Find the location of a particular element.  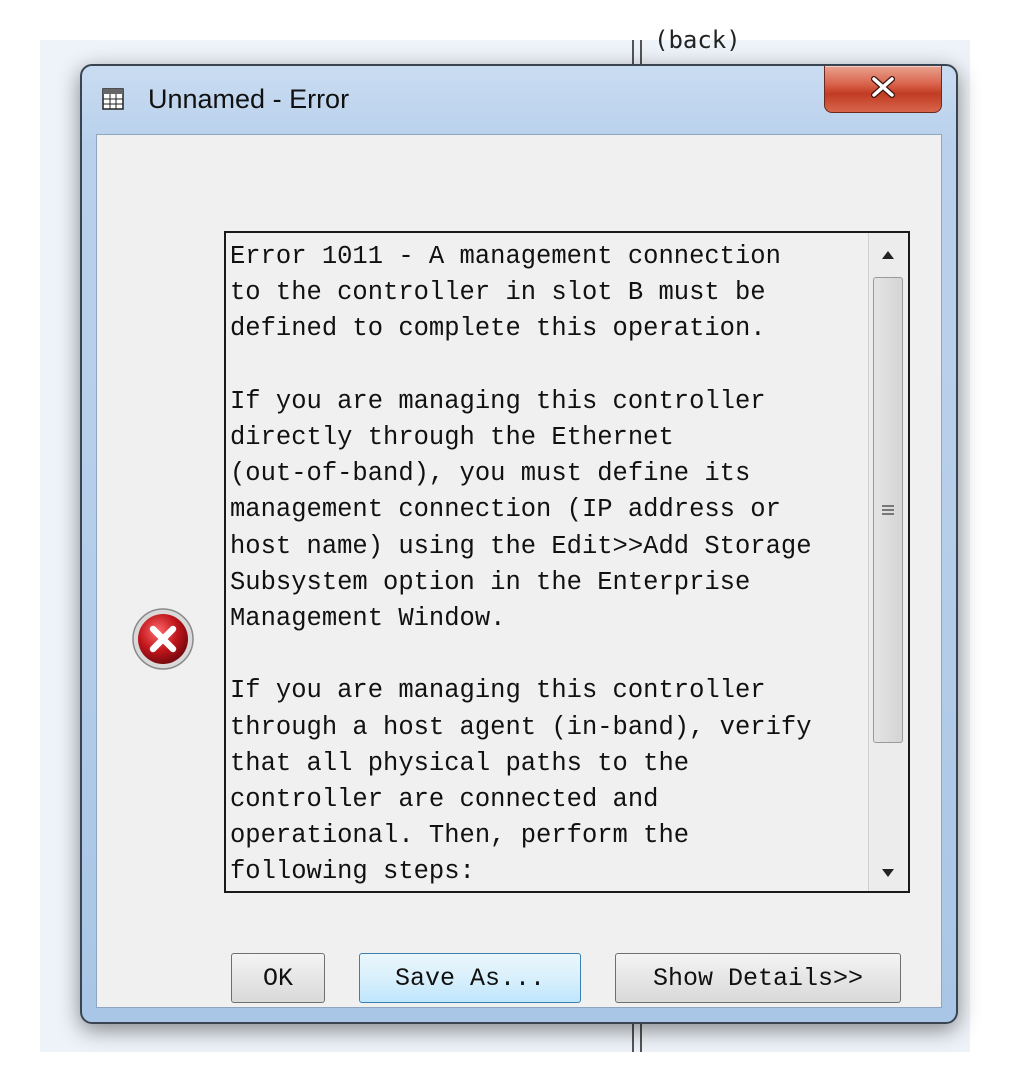

triangle-down-icon is located at coordinates (888, 871).